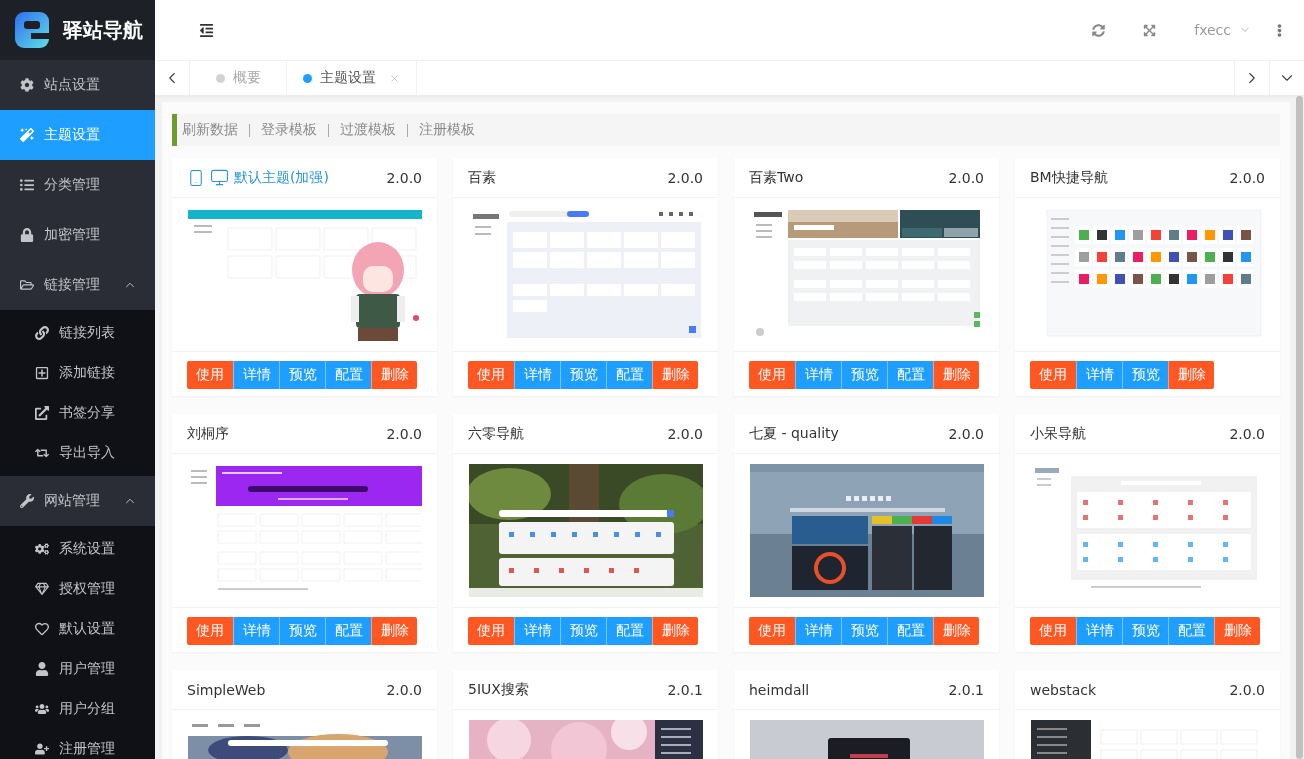  What do you see at coordinates (27, 85) in the screenshot?
I see `gear-icon` at bounding box center [27, 85].